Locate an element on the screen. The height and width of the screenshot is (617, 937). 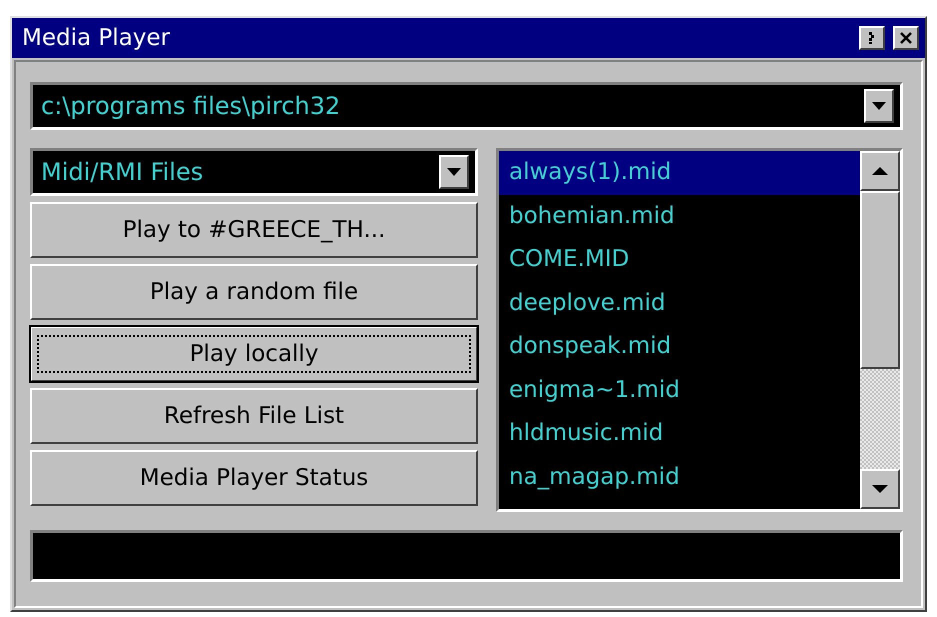
help-icon is located at coordinates (872, 38).